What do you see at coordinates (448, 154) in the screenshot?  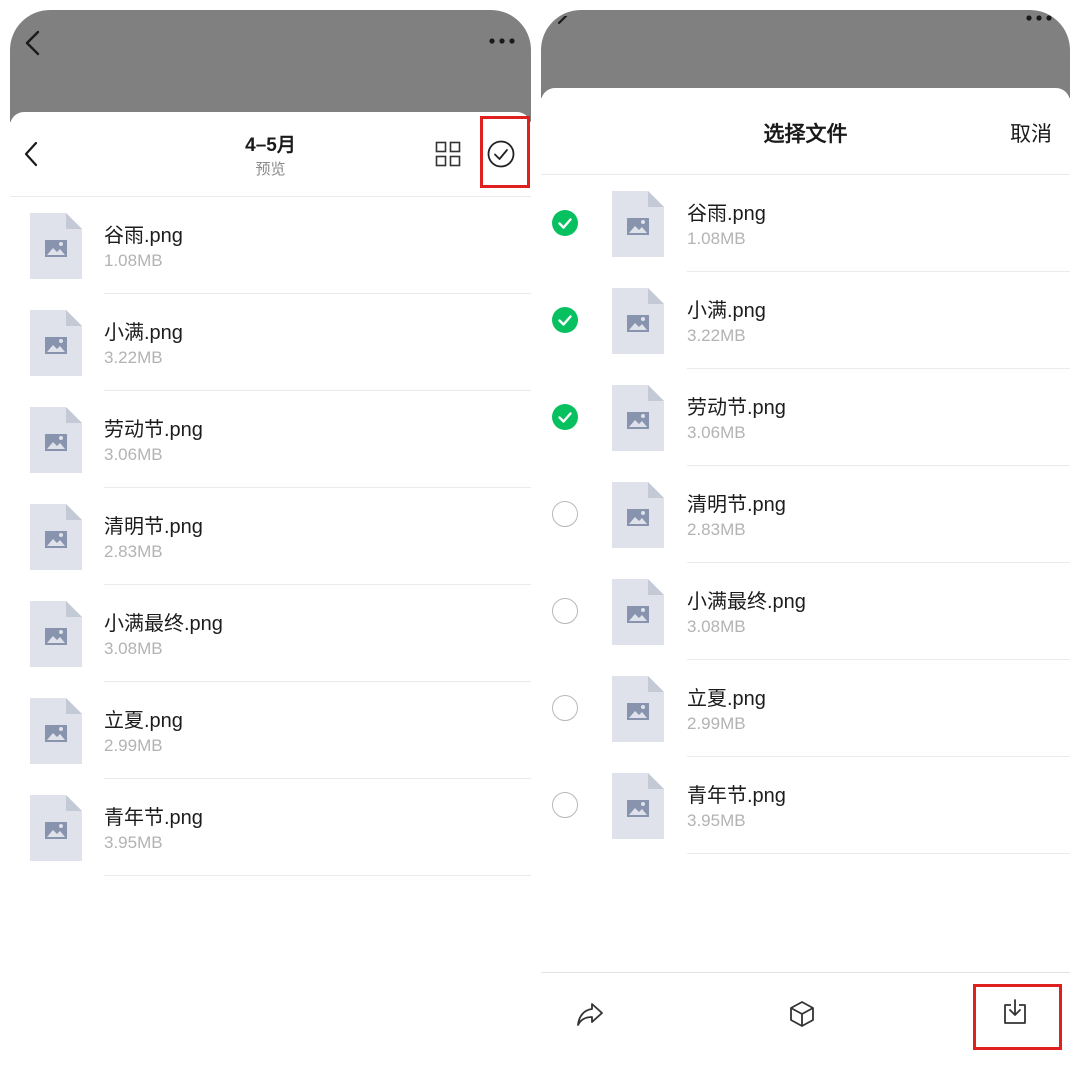 I see `grid-view-icon` at bounding box center [448, 154].